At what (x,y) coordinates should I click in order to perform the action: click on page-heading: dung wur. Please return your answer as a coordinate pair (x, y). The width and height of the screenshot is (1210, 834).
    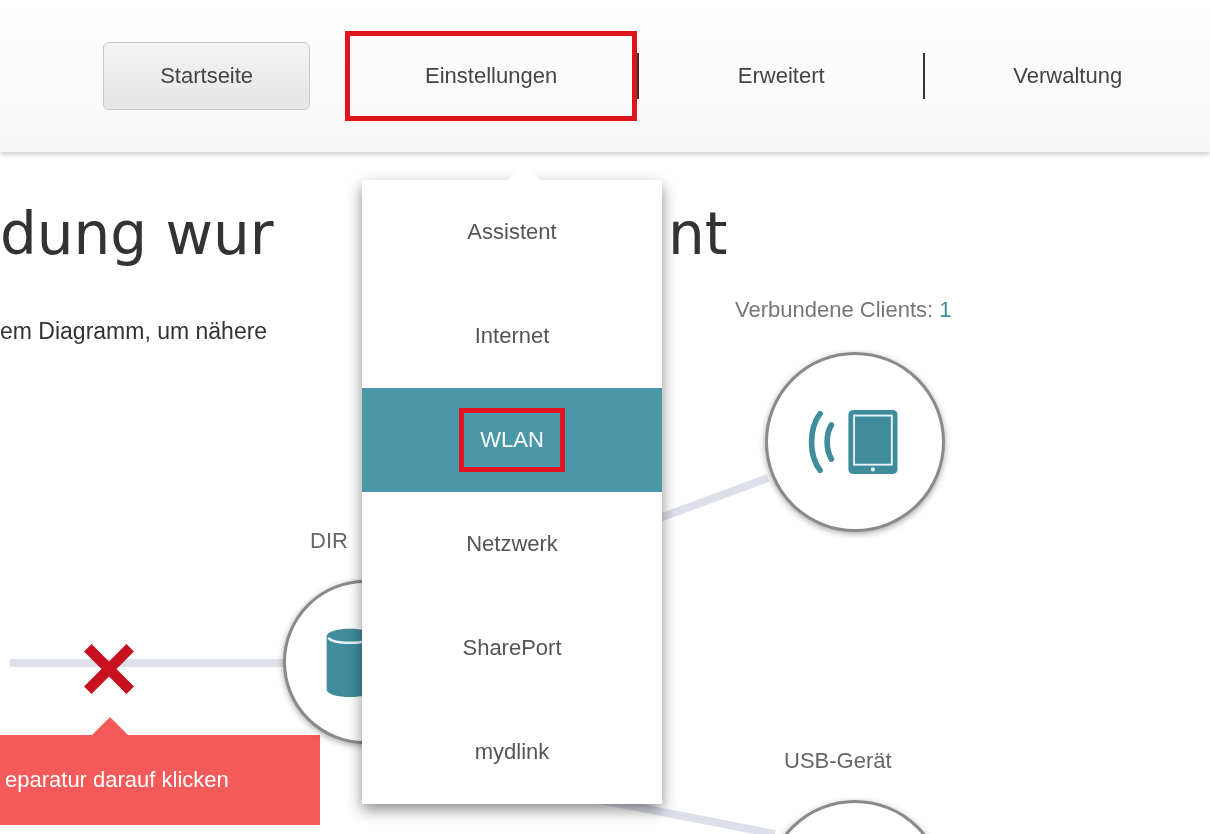
    Looking at the image, I should click on (137, 234).